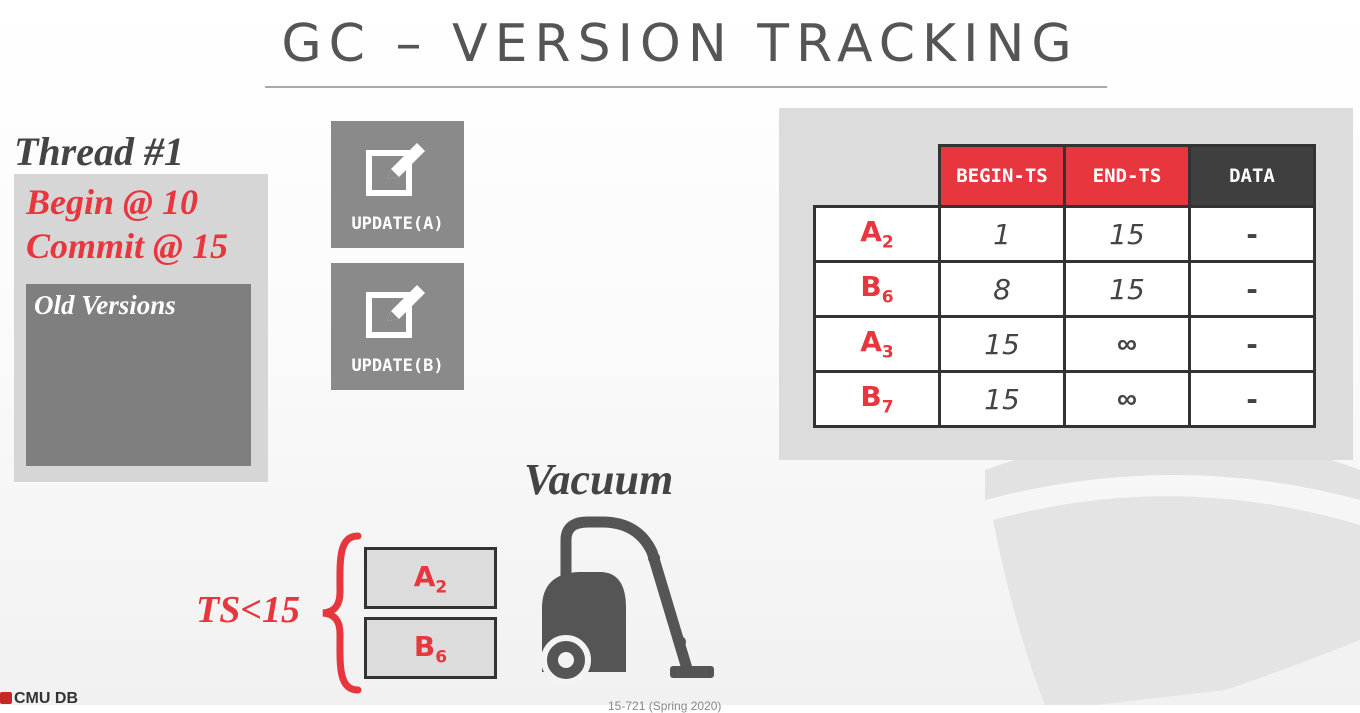 The image size is (1360, 713). Describe the element at coordinates (1002, 234) in the screenshot. I see `begin-ts-cell: 1` at that location.